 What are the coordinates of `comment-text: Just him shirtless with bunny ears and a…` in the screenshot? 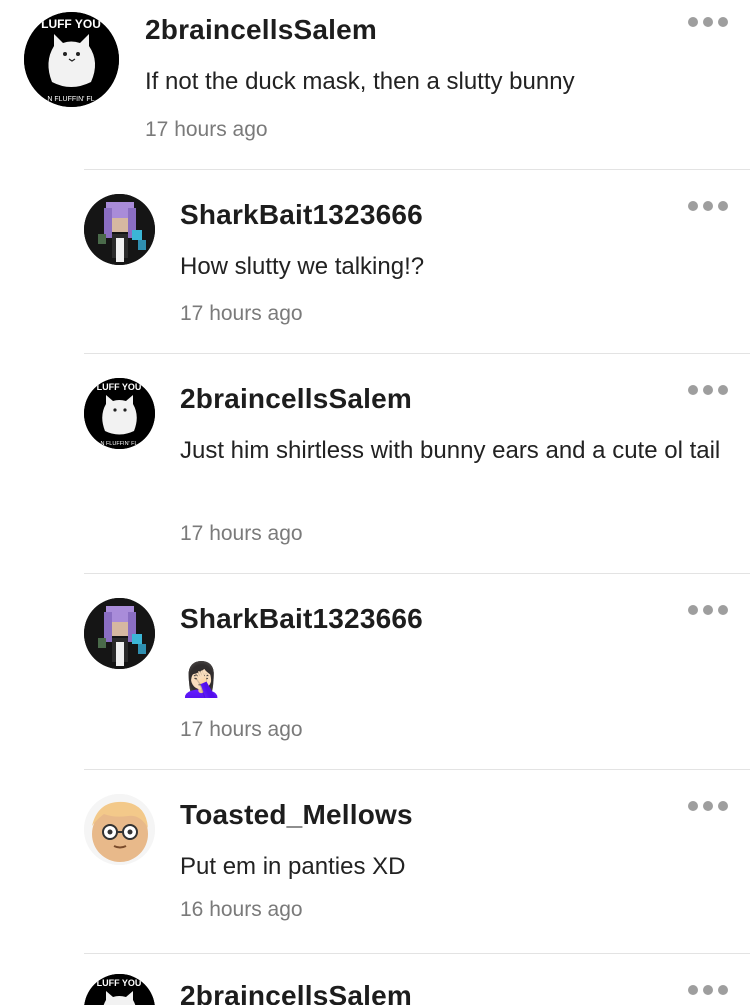 It's located at (450, 450).